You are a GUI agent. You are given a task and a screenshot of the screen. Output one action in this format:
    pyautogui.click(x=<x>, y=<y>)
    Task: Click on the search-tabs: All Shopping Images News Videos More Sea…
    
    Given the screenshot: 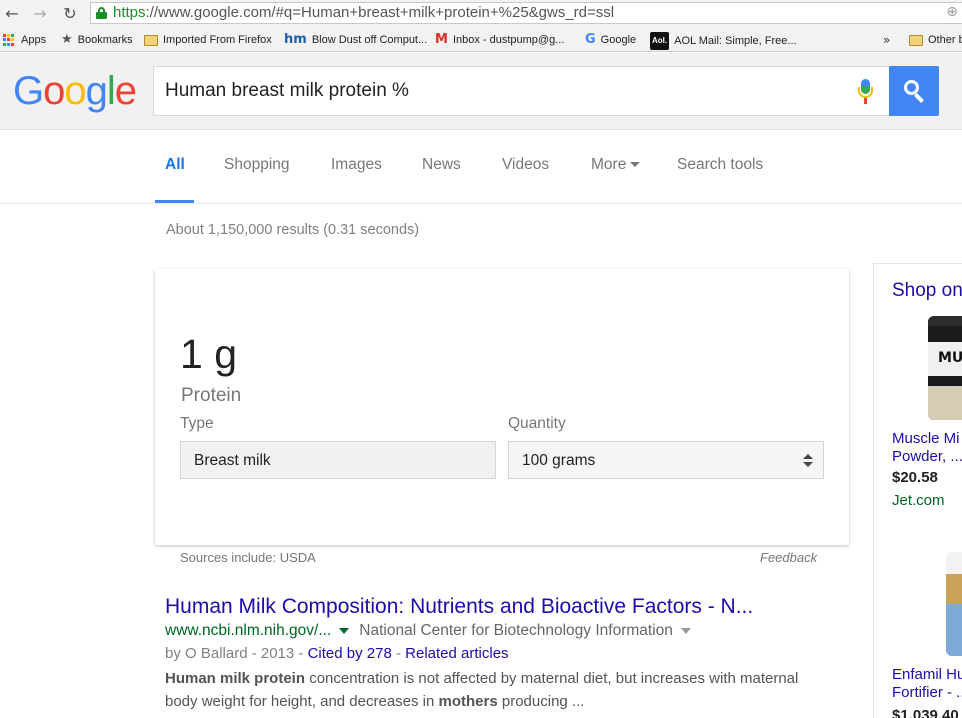 What is the action you would take?
    pyautogui.click(x=481, y=167)
    